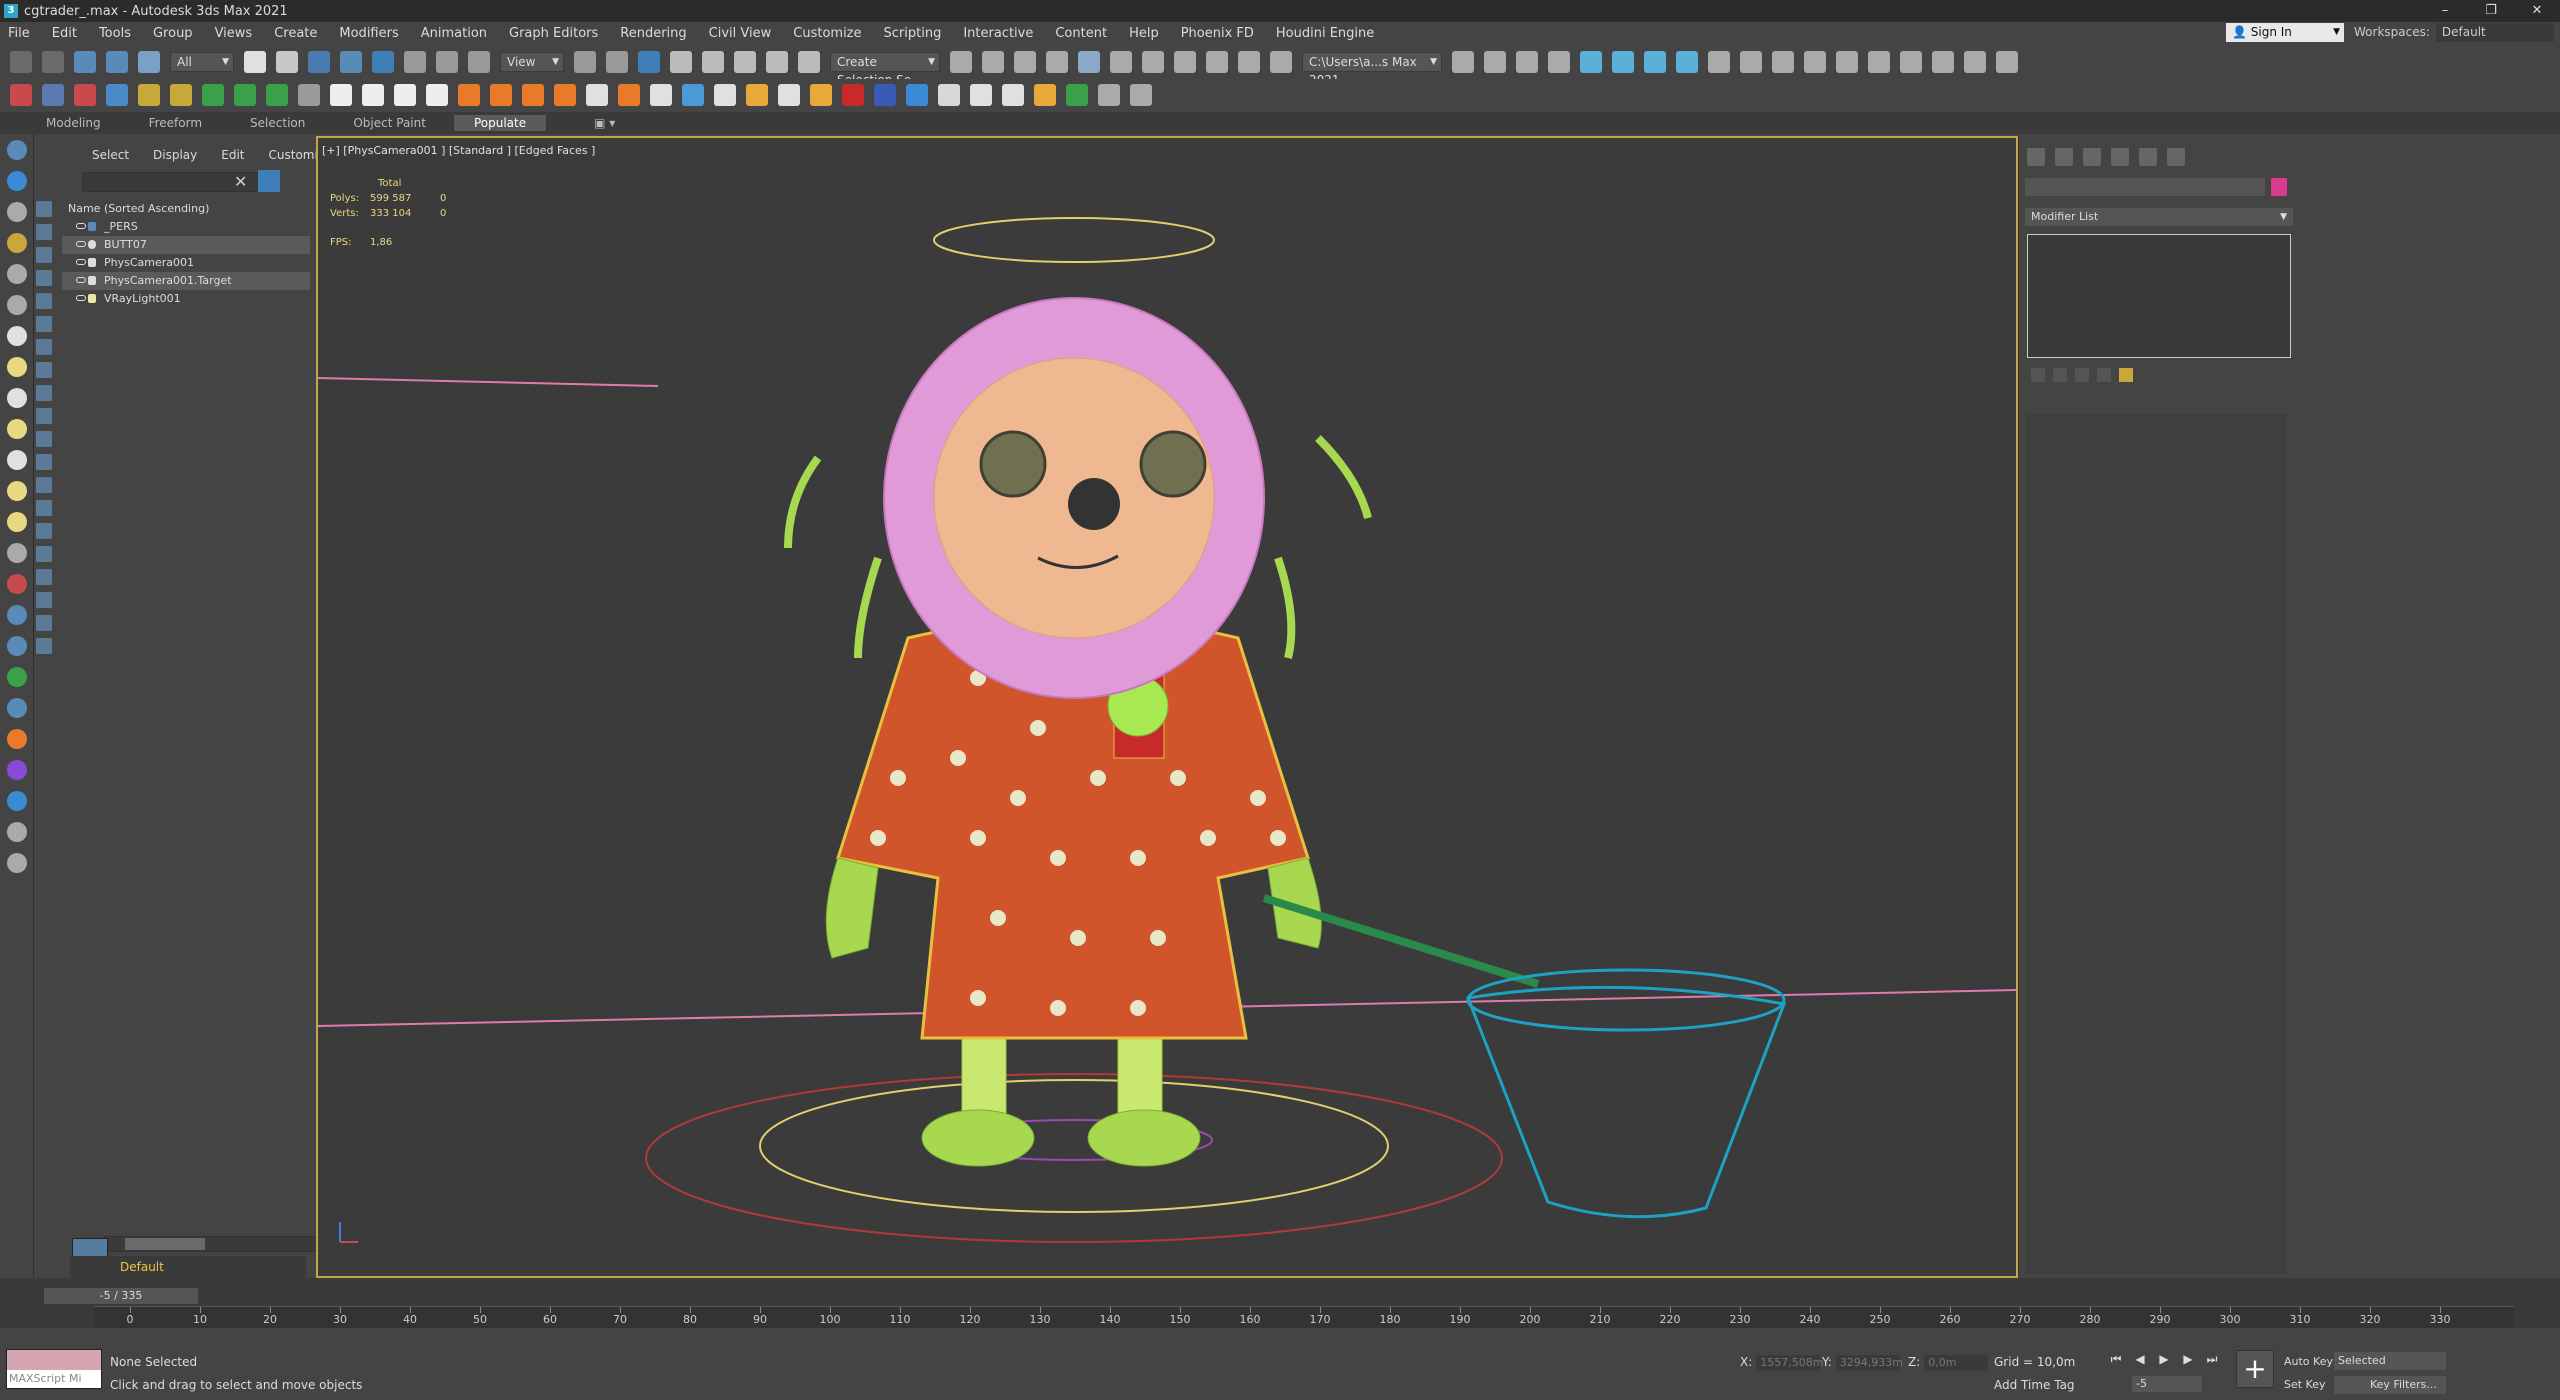 This screenshot has width=2560, height=1400. I want to click on create-tab-icon, so click(2036, 157).